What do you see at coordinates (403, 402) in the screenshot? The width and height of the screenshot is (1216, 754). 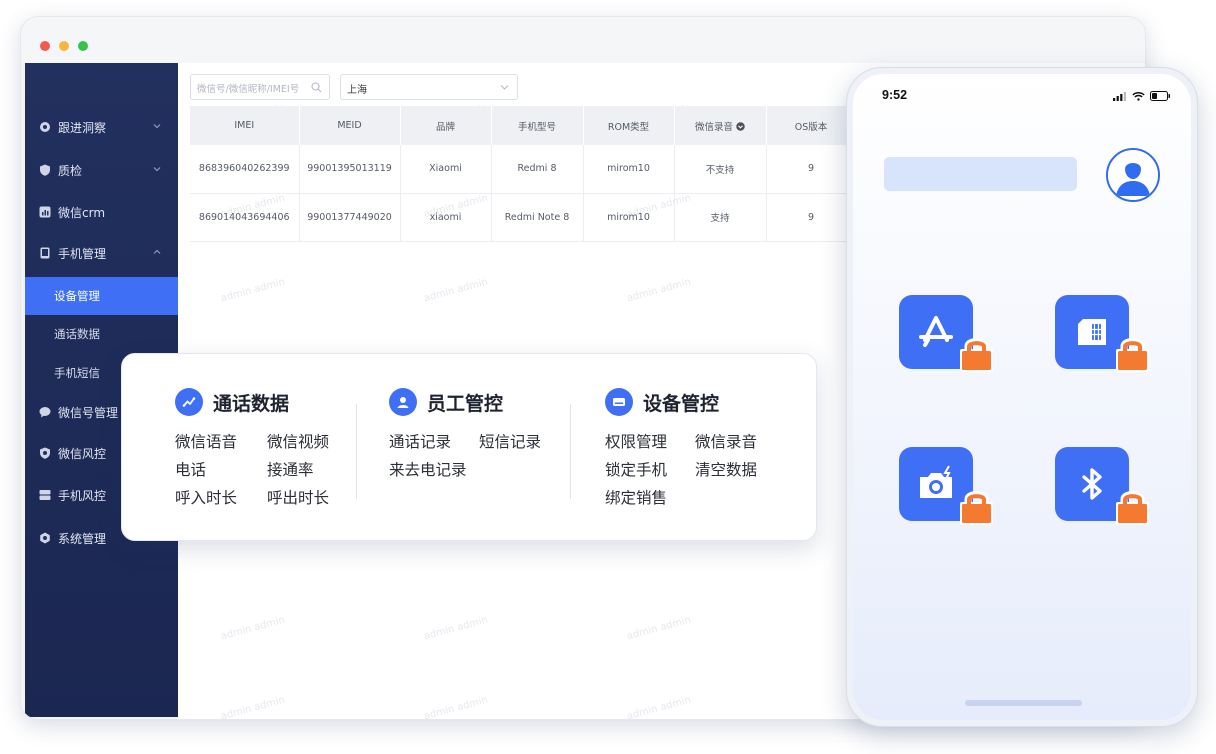 I see `user-icon` at bounding box center [403, 402].